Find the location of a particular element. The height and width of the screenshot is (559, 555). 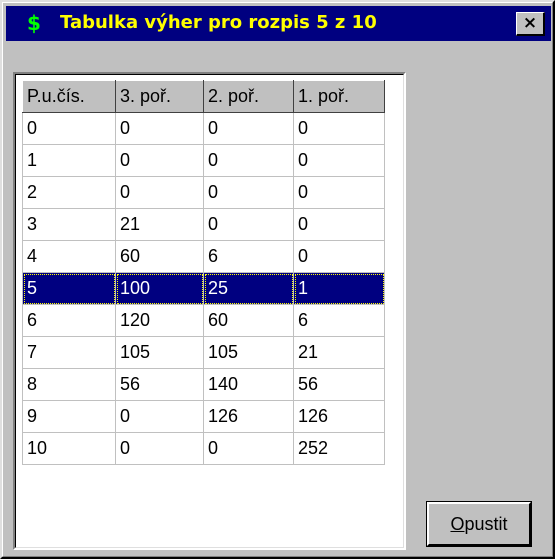

exit-button-accelerator: O is located at coordinates (457, 524).